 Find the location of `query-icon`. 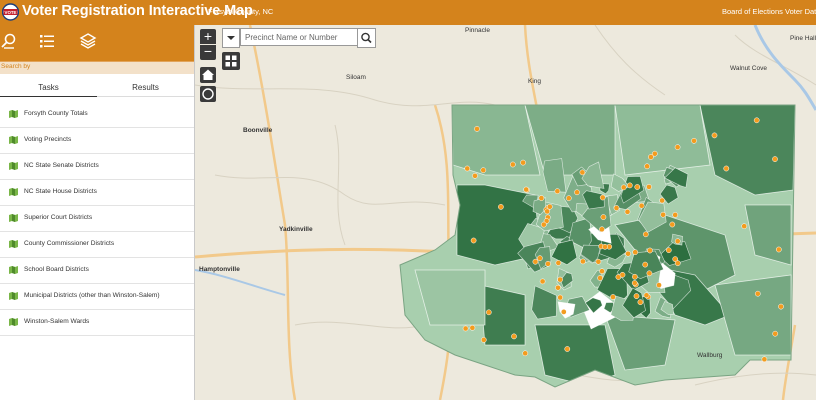

query-icon is located at coordinates (9, 41).